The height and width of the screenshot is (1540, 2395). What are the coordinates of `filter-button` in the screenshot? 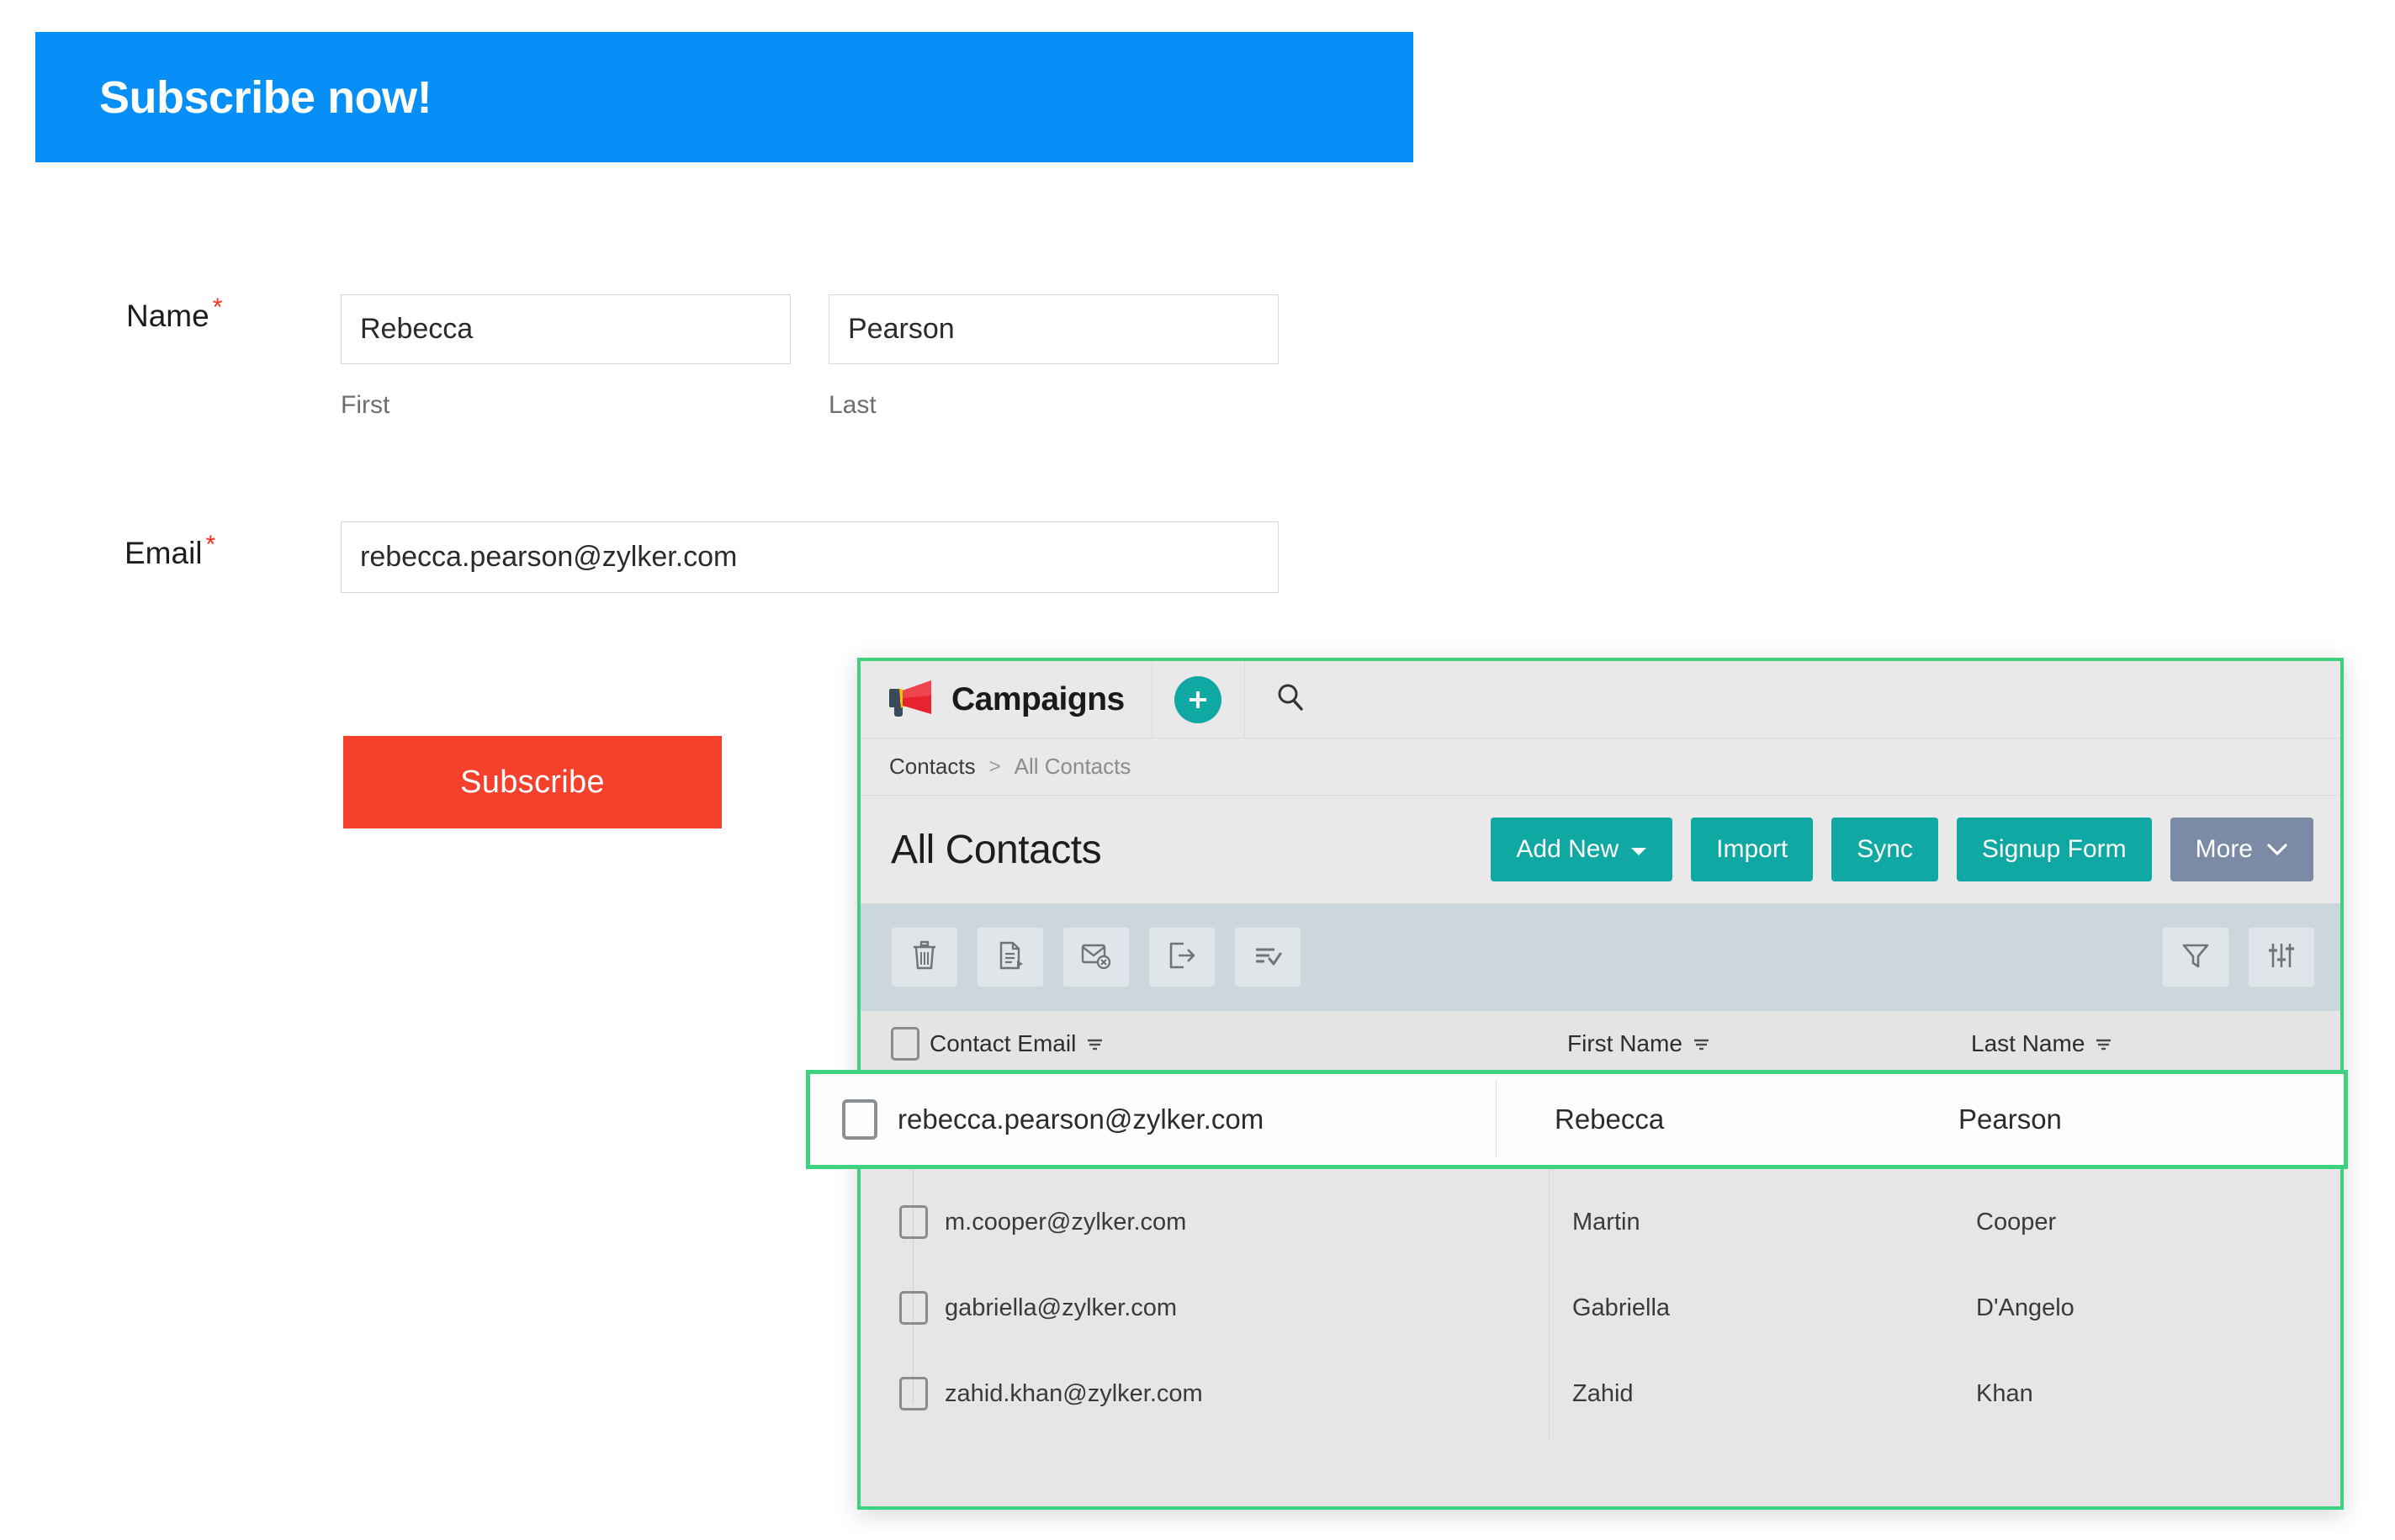 It's located at (2196, 957).